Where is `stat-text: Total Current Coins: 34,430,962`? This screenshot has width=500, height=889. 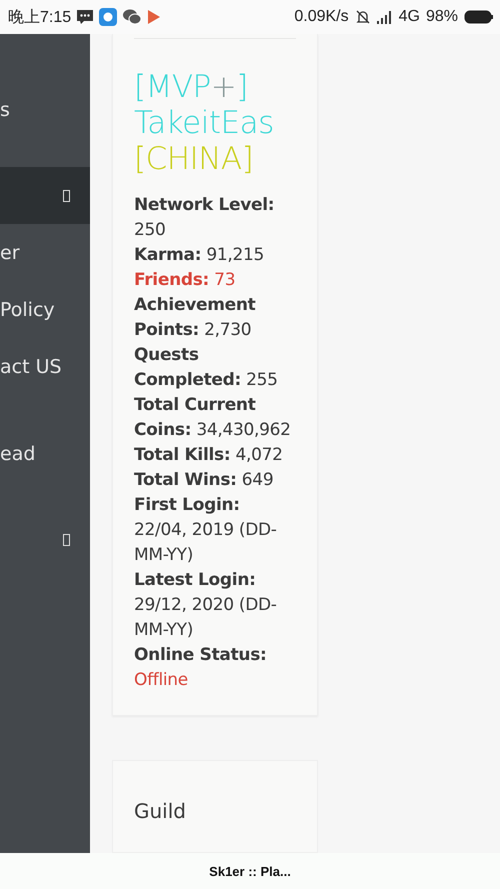 stat-text: Total Current Coins: 34,430,962 is located at coordinates (213, 418).